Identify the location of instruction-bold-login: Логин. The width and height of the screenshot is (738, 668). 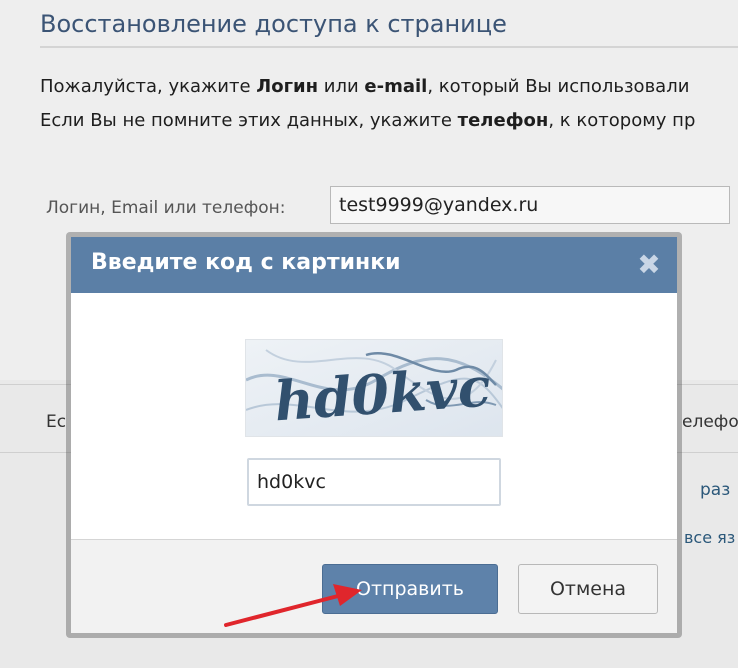
(287, 86).